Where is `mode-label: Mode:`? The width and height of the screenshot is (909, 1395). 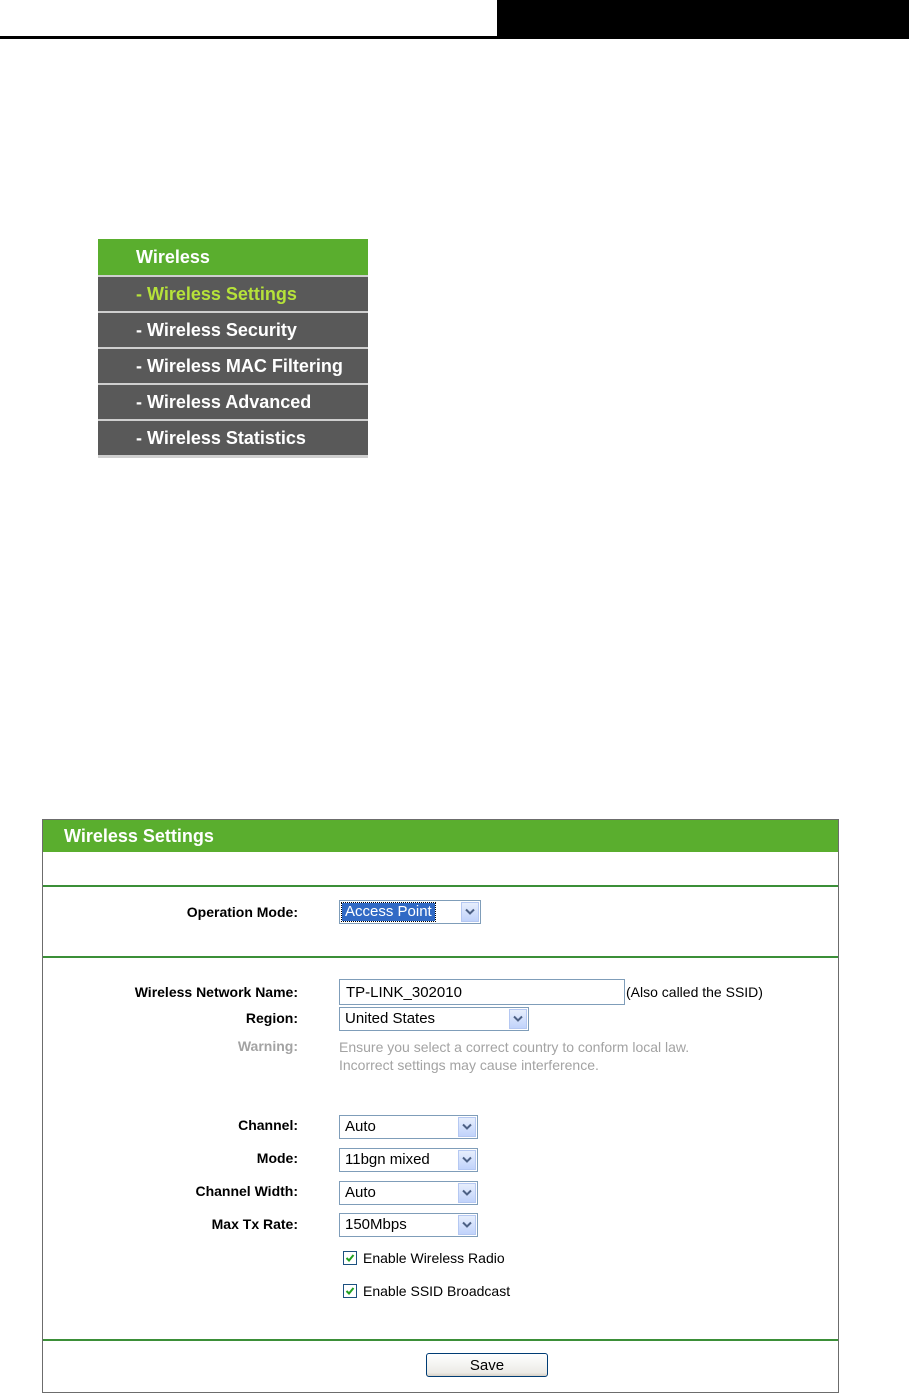
mode-label: Mode: is located at coordinates (277, 1158).